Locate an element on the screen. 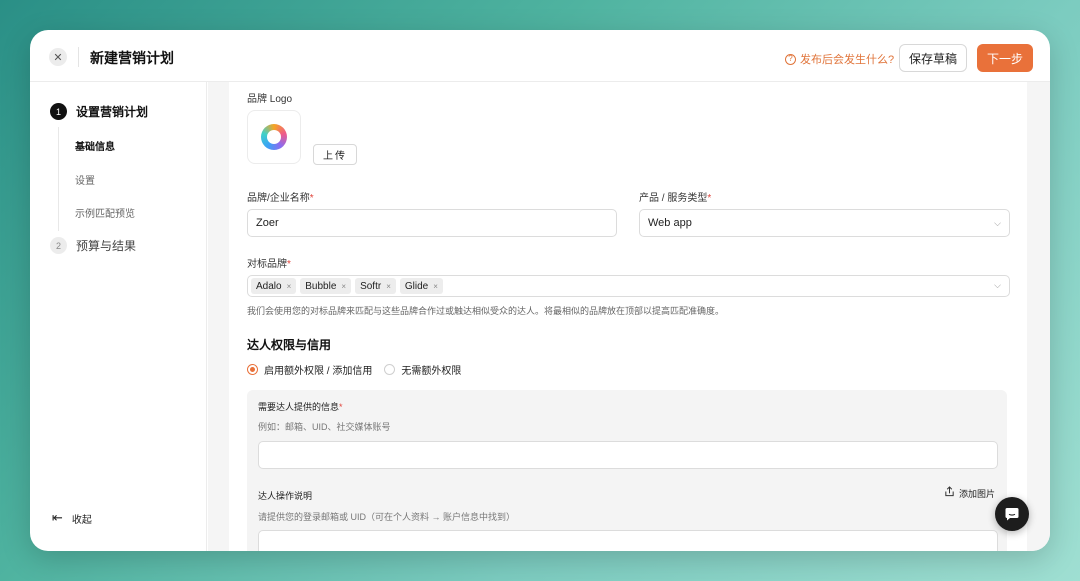 The width and height of the screenshot is (1080, 581). benchmark-label: 对标品牌* is located at coordinates (269, 264).